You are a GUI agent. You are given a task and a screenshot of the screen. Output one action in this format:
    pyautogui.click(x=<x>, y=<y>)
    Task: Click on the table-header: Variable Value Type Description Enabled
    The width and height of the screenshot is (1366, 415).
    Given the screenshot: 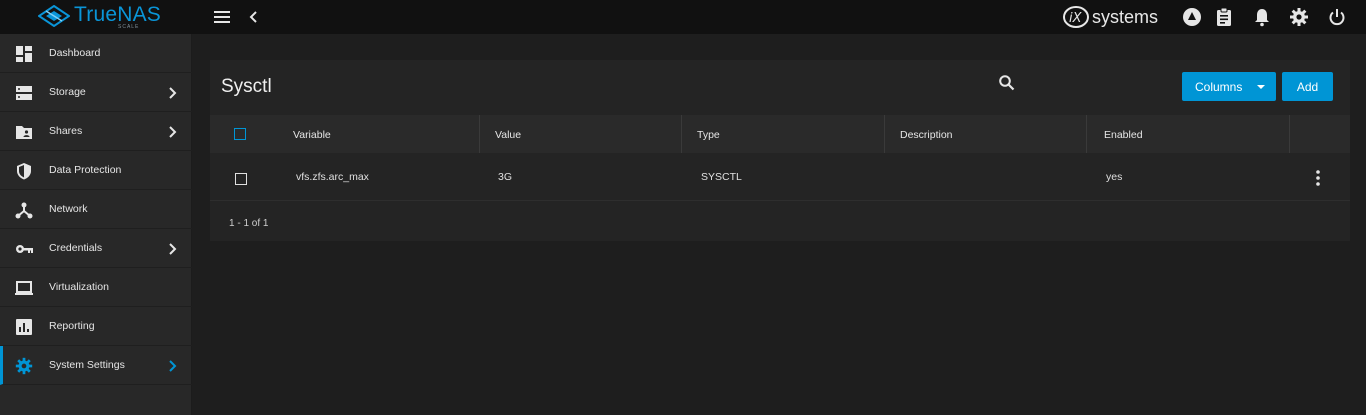 What is the action you would take?
    pyautogui.click(x=780, y=134)
    